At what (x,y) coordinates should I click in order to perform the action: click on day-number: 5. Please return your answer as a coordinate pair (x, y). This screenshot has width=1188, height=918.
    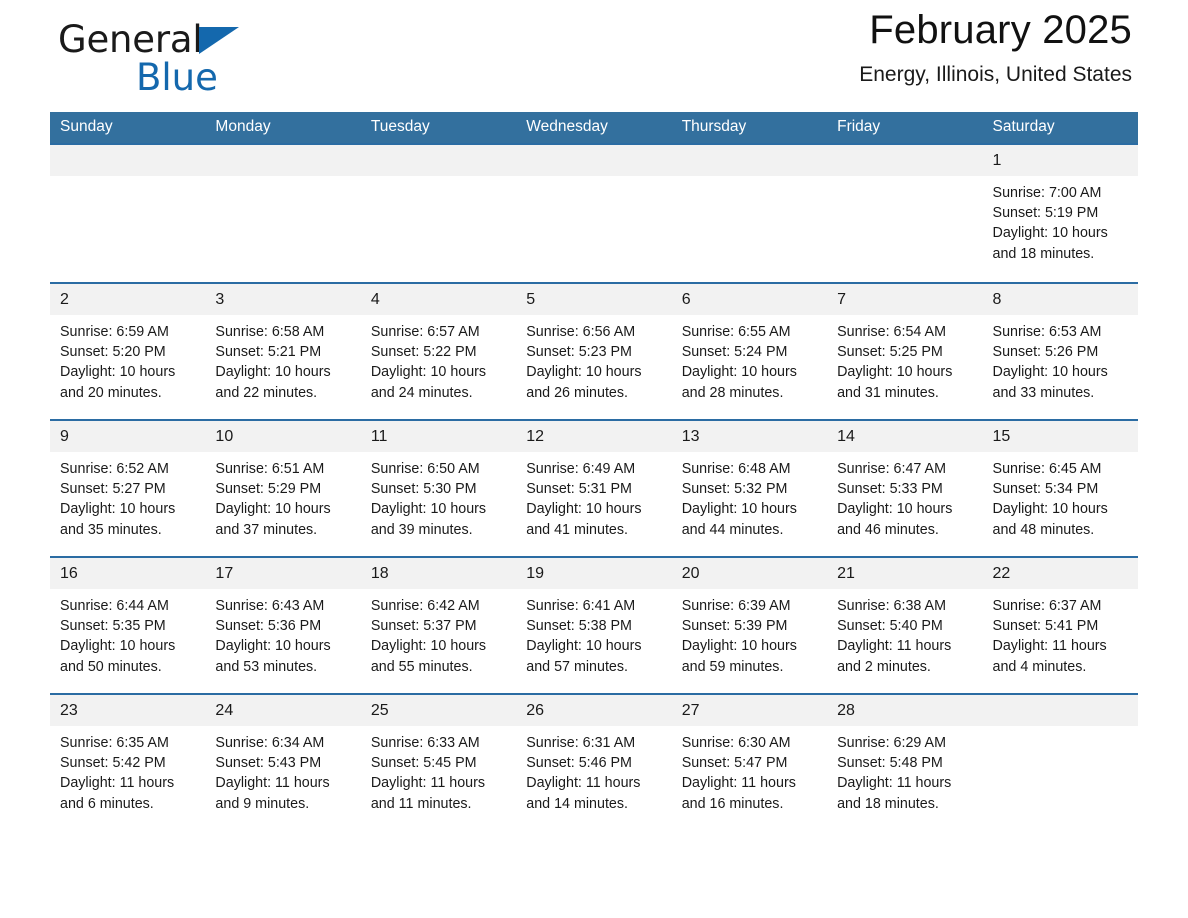
    Looking at the image, I should click on (594, 299).